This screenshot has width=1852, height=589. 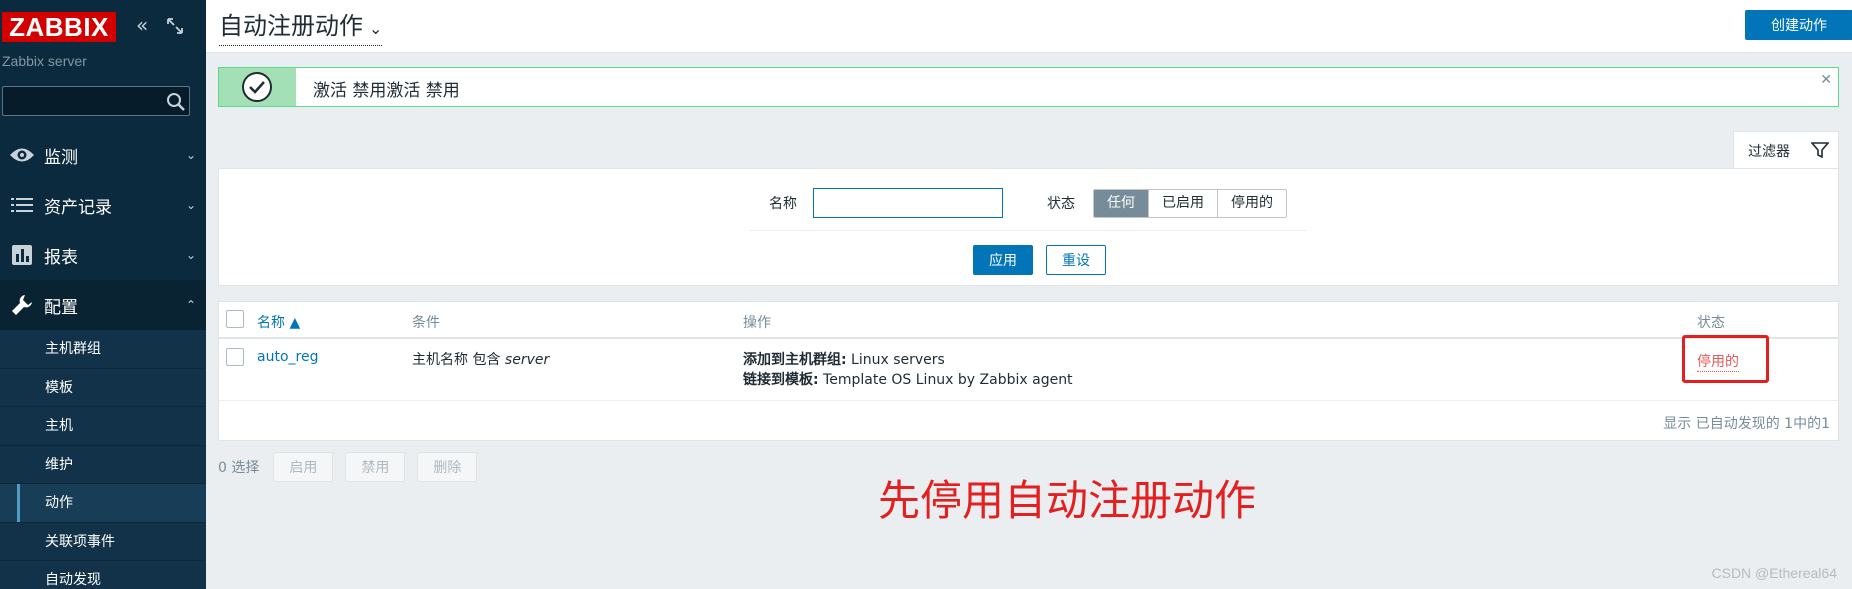 What do you see at coordinates (235, 319) in the screenshot?
I see `select-all-checkbox` at bounding box center [235, 319].